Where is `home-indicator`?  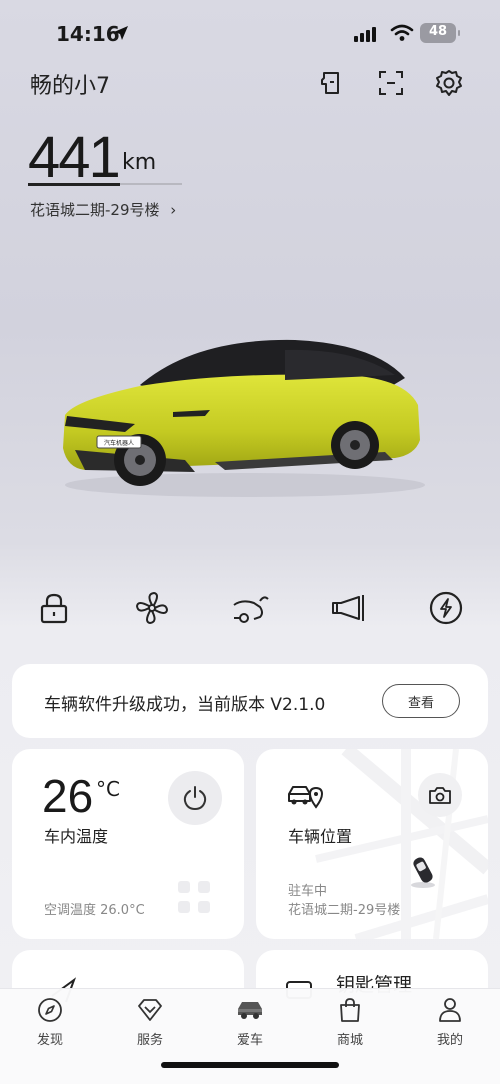 home-indicator is located at coordinates (250, 1065).